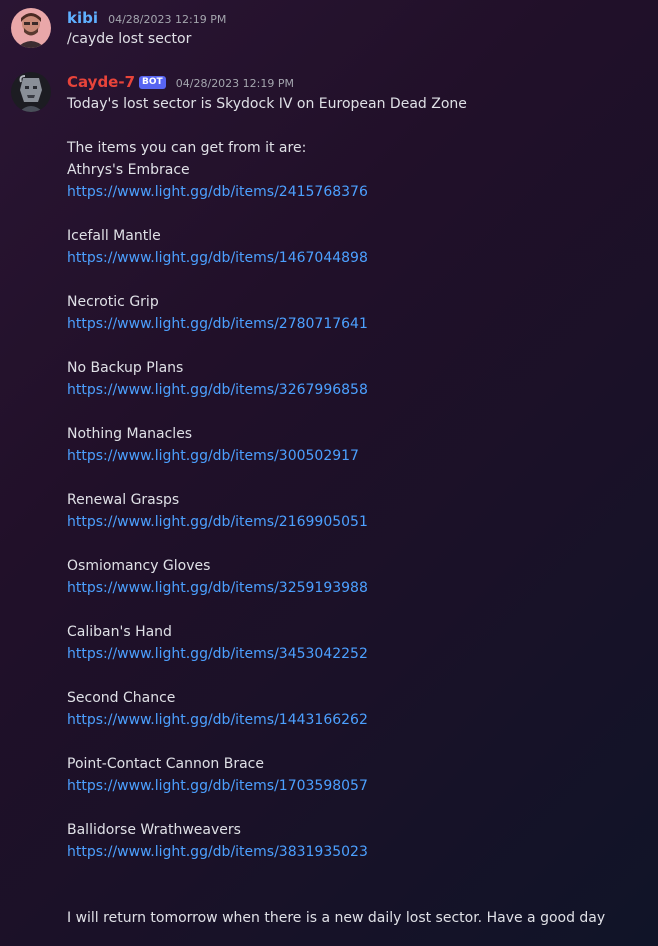 The width and height of the screenshot is (658, 946). Describe the element at coordinates (139, 566) in the screenshot. I see `item-name: Osmiomancy Gloves` at that location.